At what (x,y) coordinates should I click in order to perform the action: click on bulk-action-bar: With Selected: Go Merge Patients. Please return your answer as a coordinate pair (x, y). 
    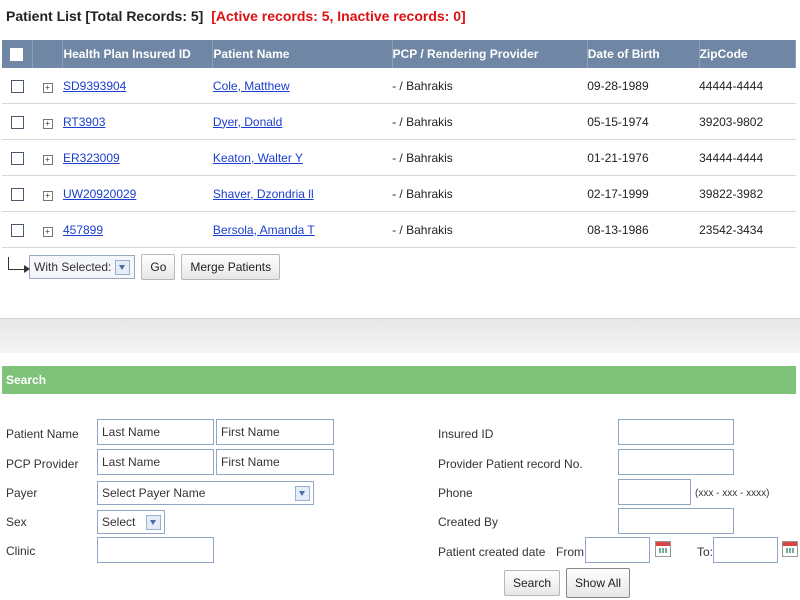
    Looking at the image, I should click on (144, 267).